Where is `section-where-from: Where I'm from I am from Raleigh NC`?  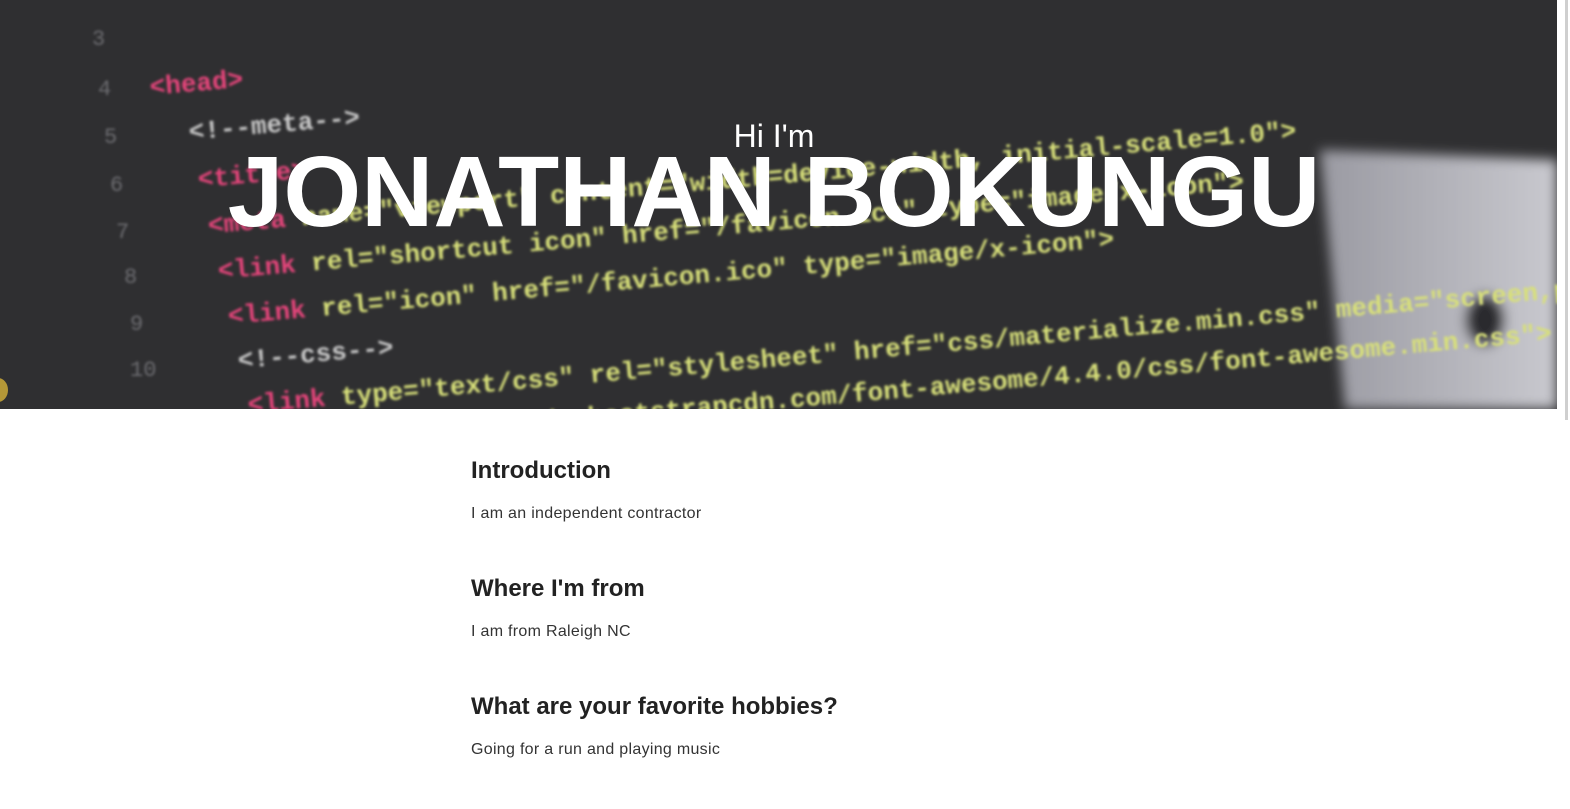 section-where-from: Where I'm from I am from Raleigh NC is located at coordinates (821, 609).